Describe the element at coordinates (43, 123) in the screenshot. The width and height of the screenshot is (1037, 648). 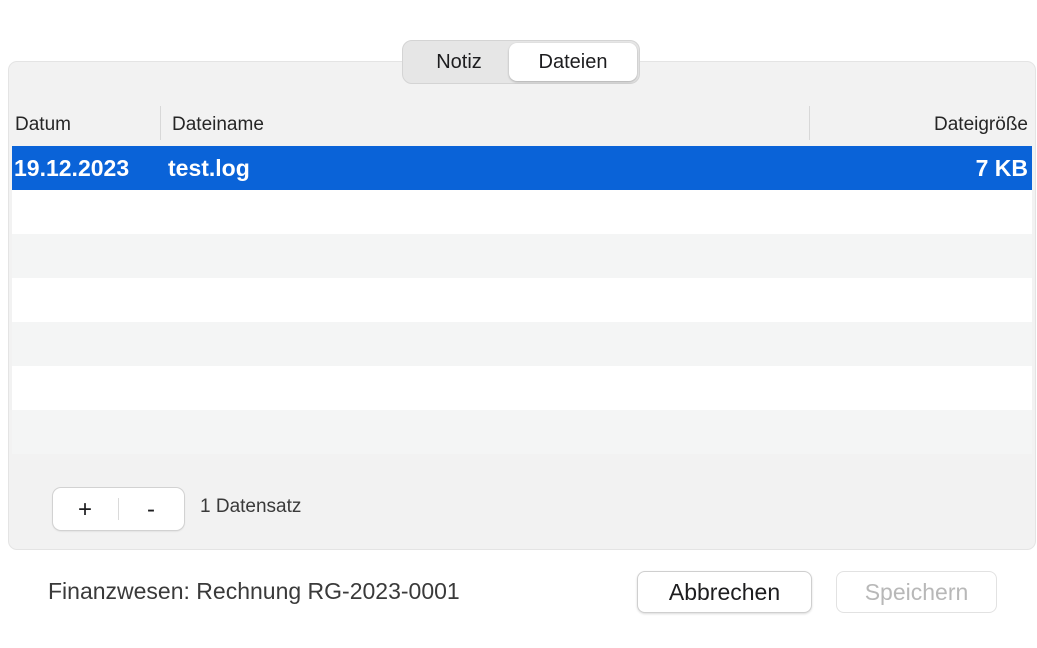
I see `column-header-date: Datum` at that location.